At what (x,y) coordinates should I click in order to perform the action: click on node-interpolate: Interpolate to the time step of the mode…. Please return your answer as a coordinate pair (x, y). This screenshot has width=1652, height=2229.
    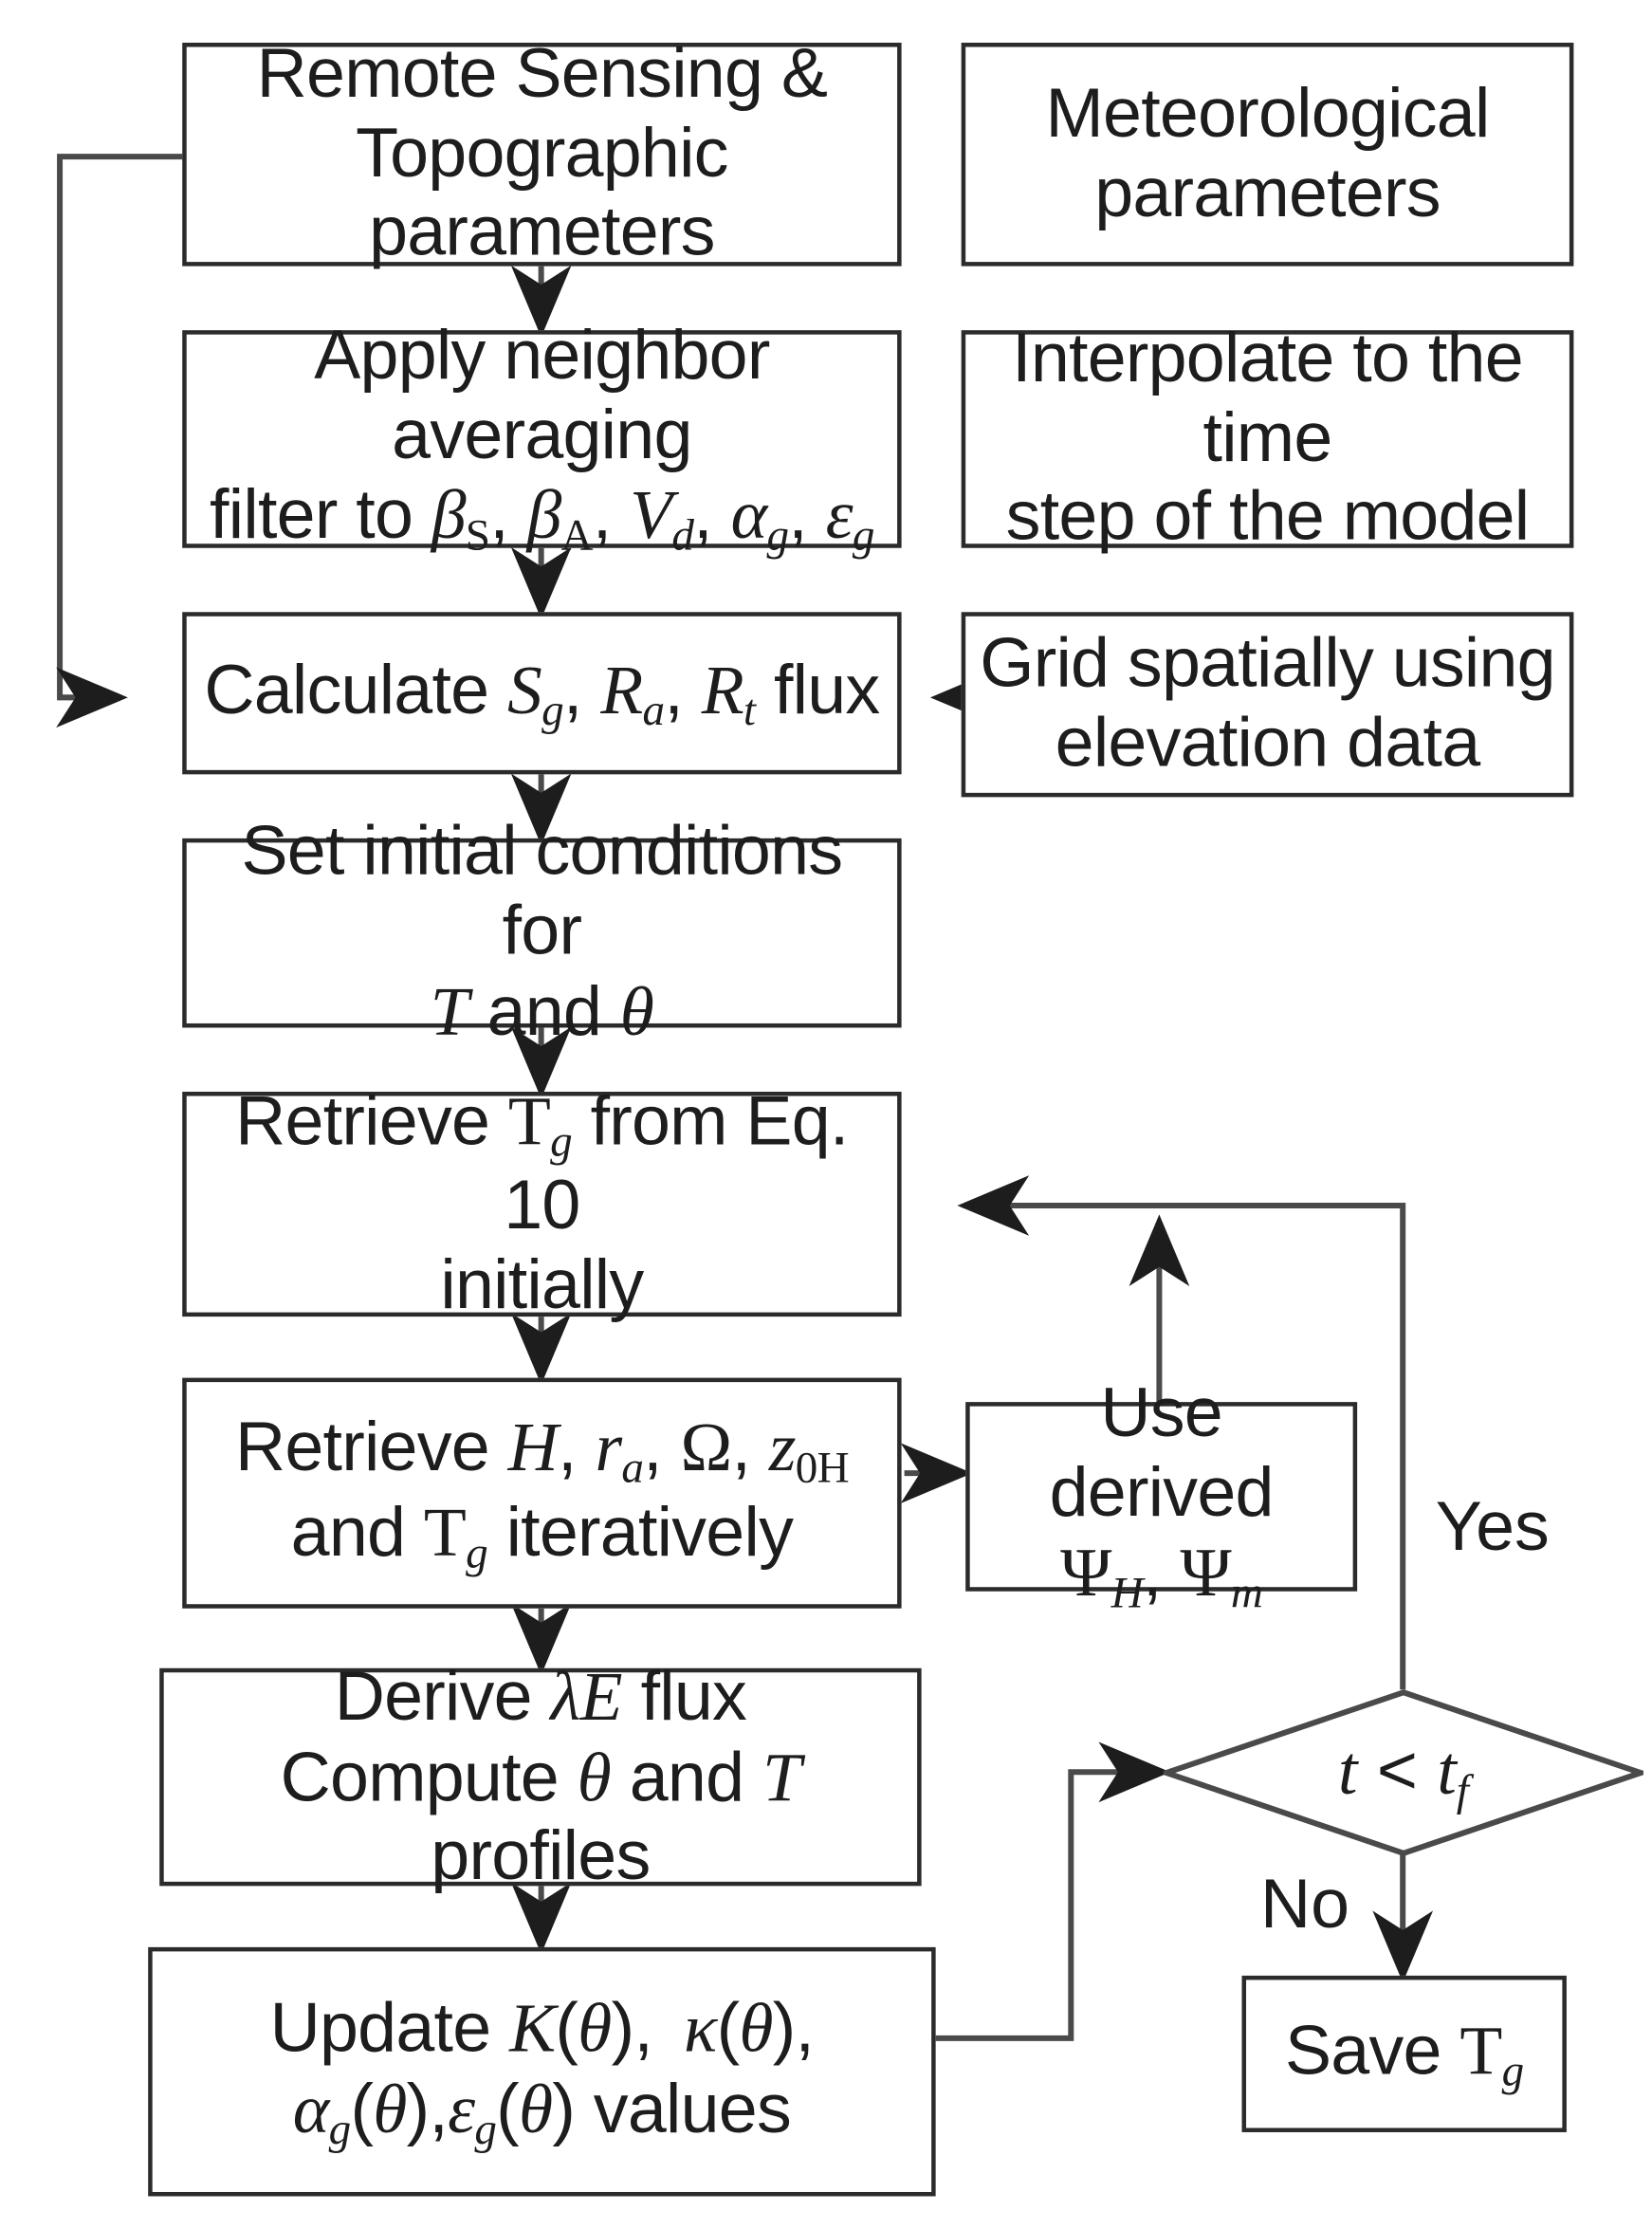
    Looking at the image, I should click on (1268, 438).